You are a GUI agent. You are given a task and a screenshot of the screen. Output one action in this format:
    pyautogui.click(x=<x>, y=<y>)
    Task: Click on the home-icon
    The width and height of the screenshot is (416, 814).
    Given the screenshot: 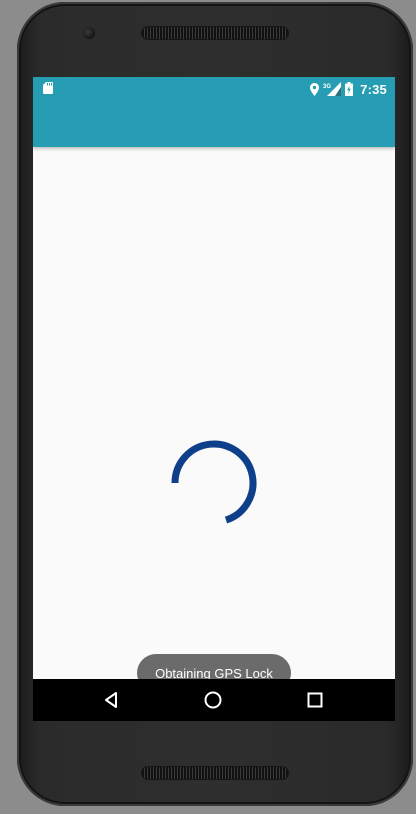 What is the action you would take?
    pyautogui.click(x=213, y=700)
    